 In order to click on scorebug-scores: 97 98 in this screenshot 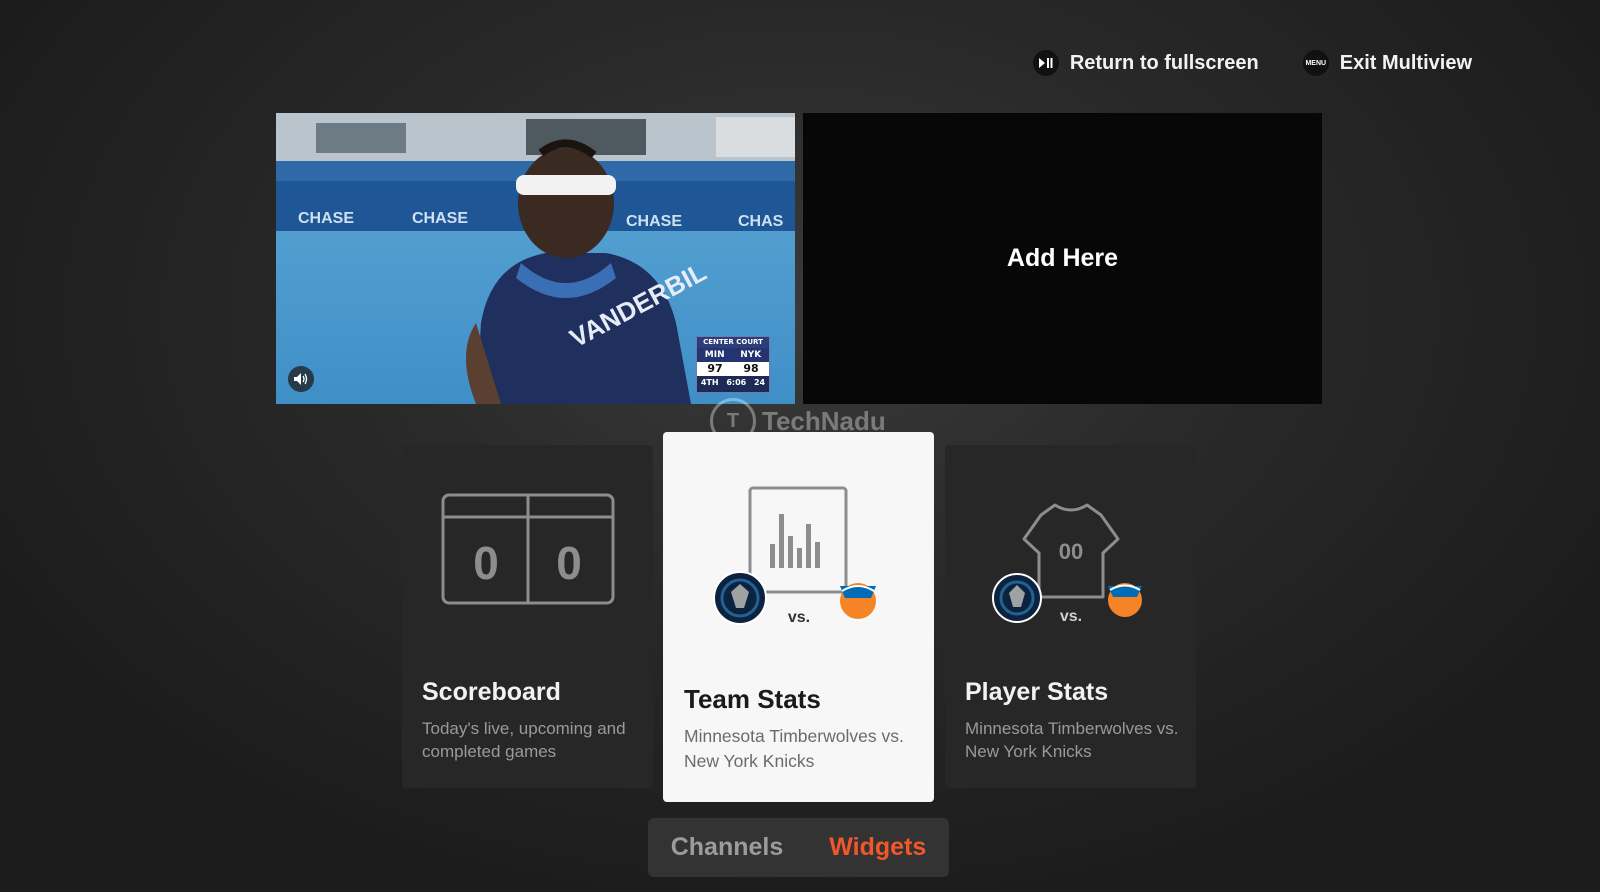, I will do `click(733, 369)`.